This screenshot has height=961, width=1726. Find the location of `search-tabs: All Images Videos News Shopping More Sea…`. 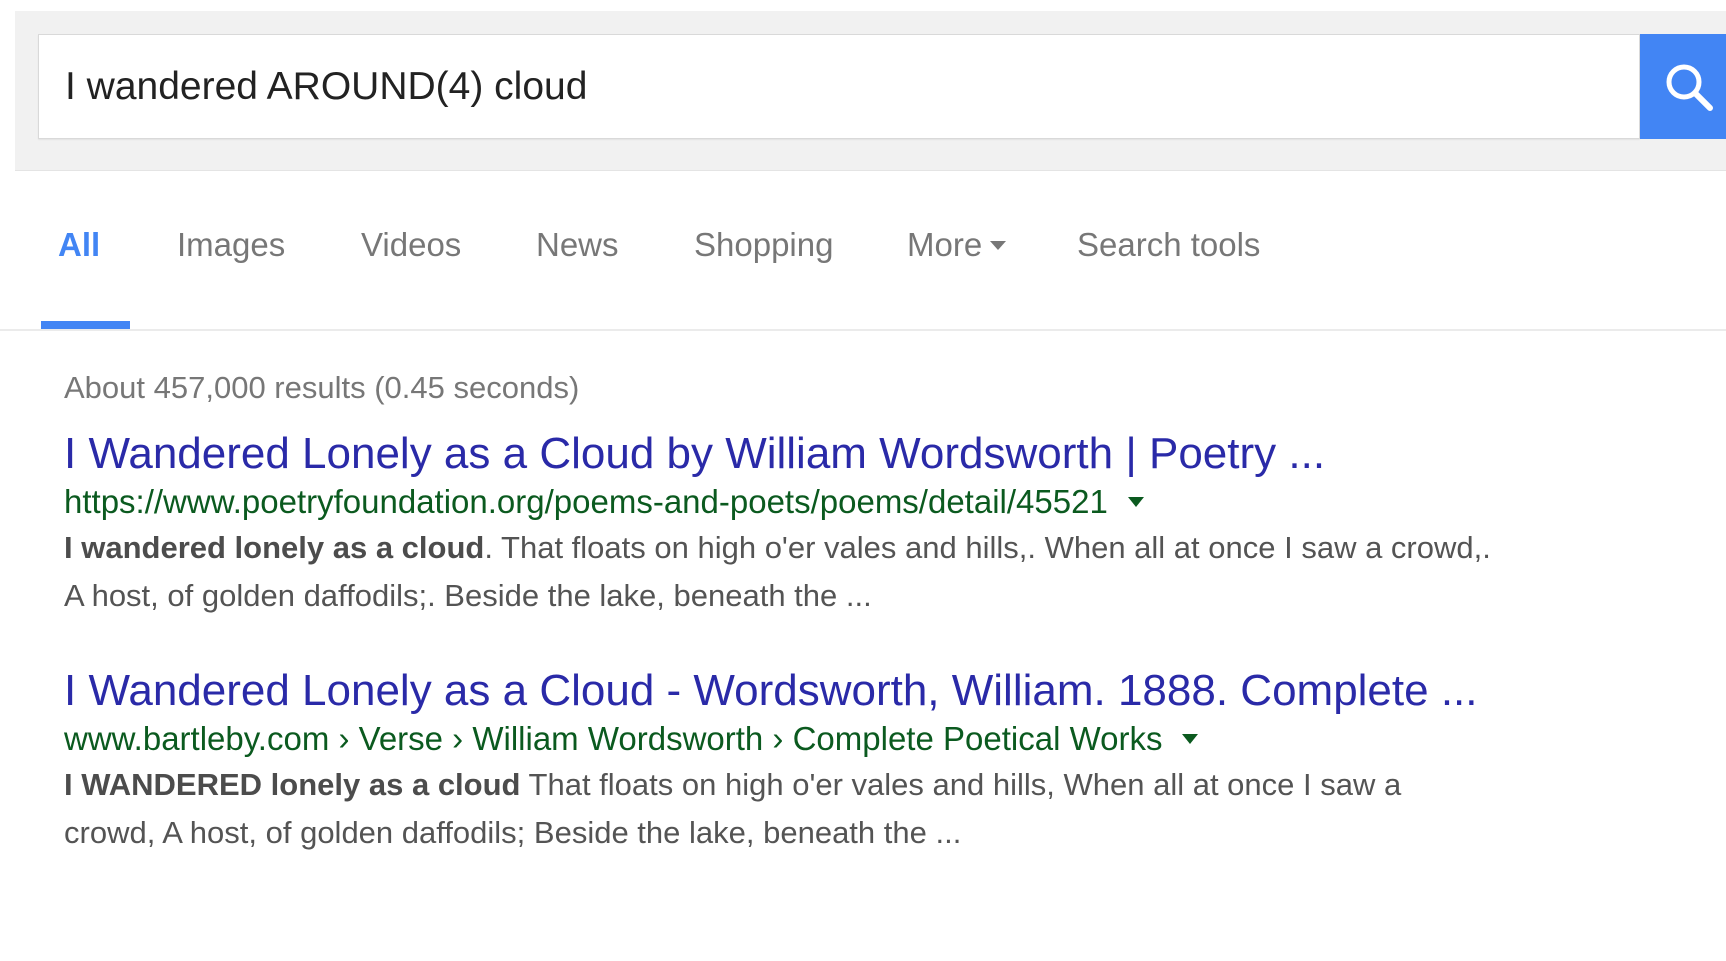

search-tabs: All Images Videos News Shopping More Sea… is located at coordinates (863, 265).